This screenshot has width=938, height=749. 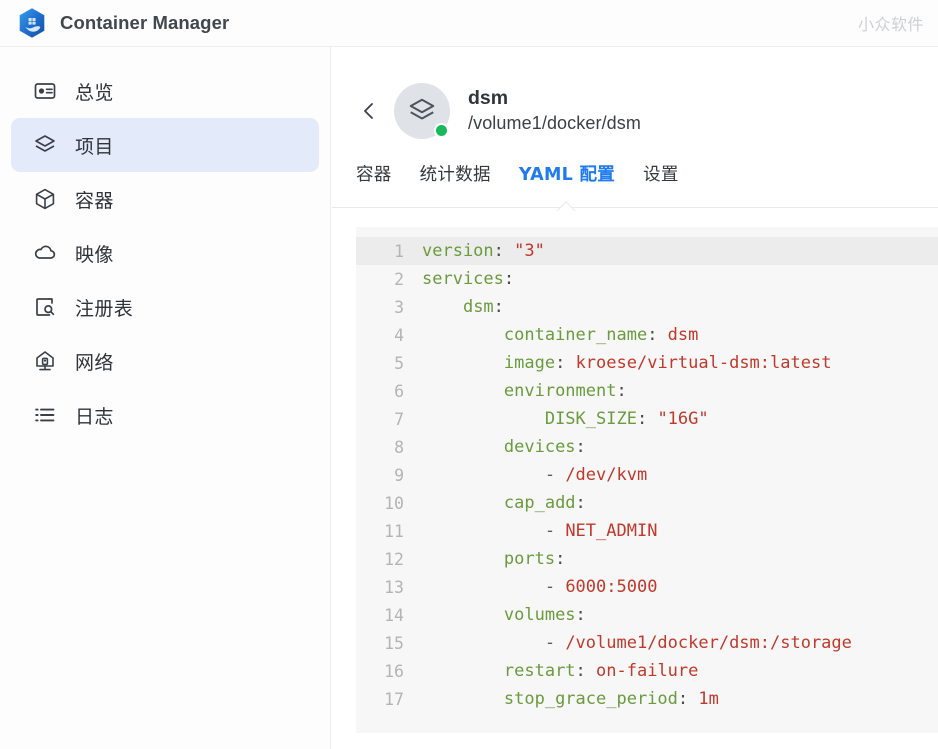 What do you see at coordinates (601, 587) in the screenshot?
I see `code-text: - 6000:5000` at bounding box center [601, 587].